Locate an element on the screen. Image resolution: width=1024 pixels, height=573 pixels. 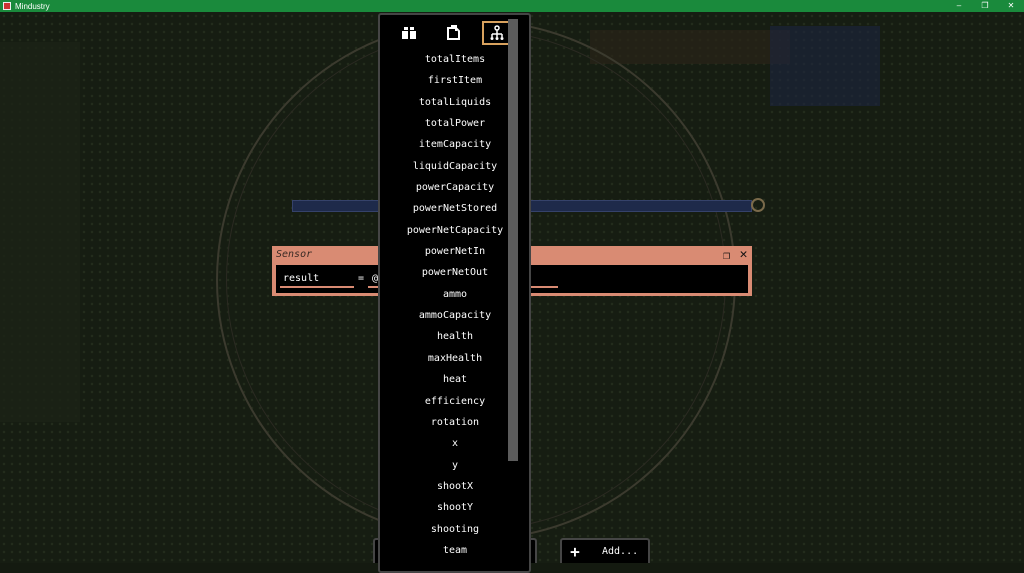
result-field: result is located at coordinates (317, 280).